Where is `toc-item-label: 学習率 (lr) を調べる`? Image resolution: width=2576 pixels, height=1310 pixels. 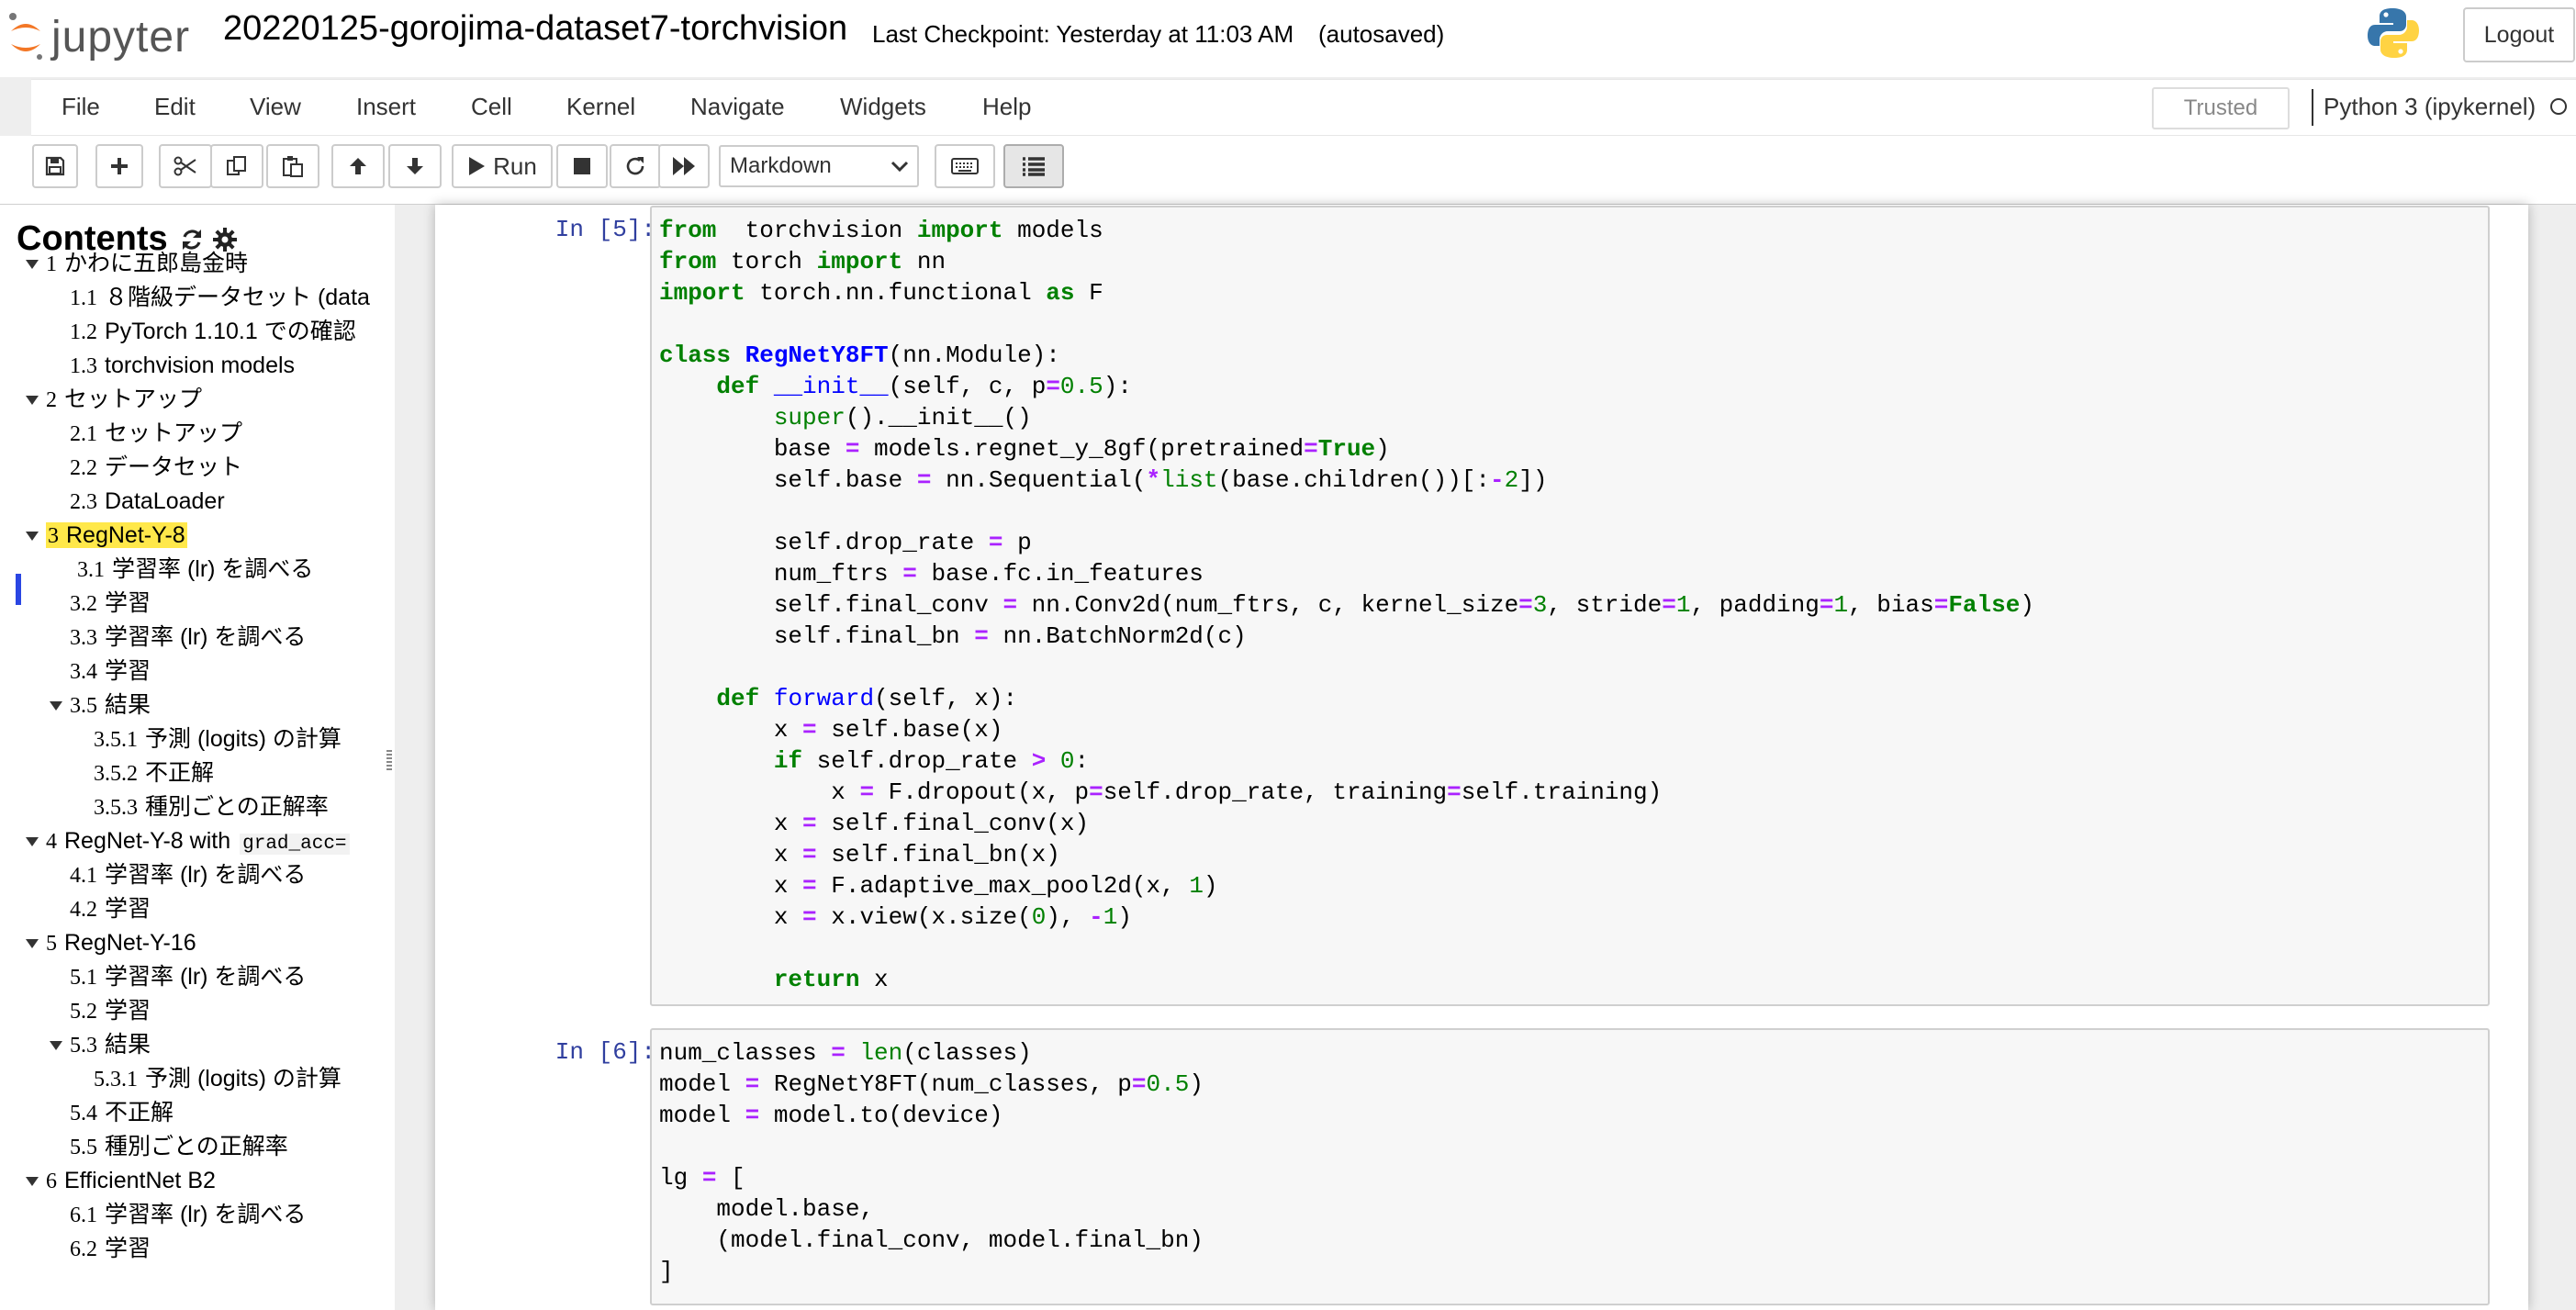
toc-item-label: 学習率 (lr) を調べる is located at coordinates (213, 569).